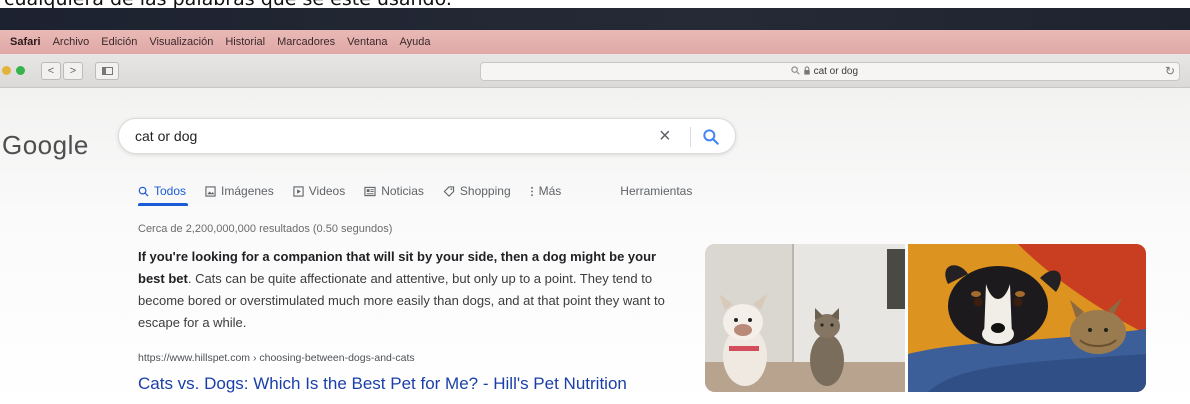 This screenshot has width=1190, height=404. I want to click on google-logo: Google, so click(45, 145).